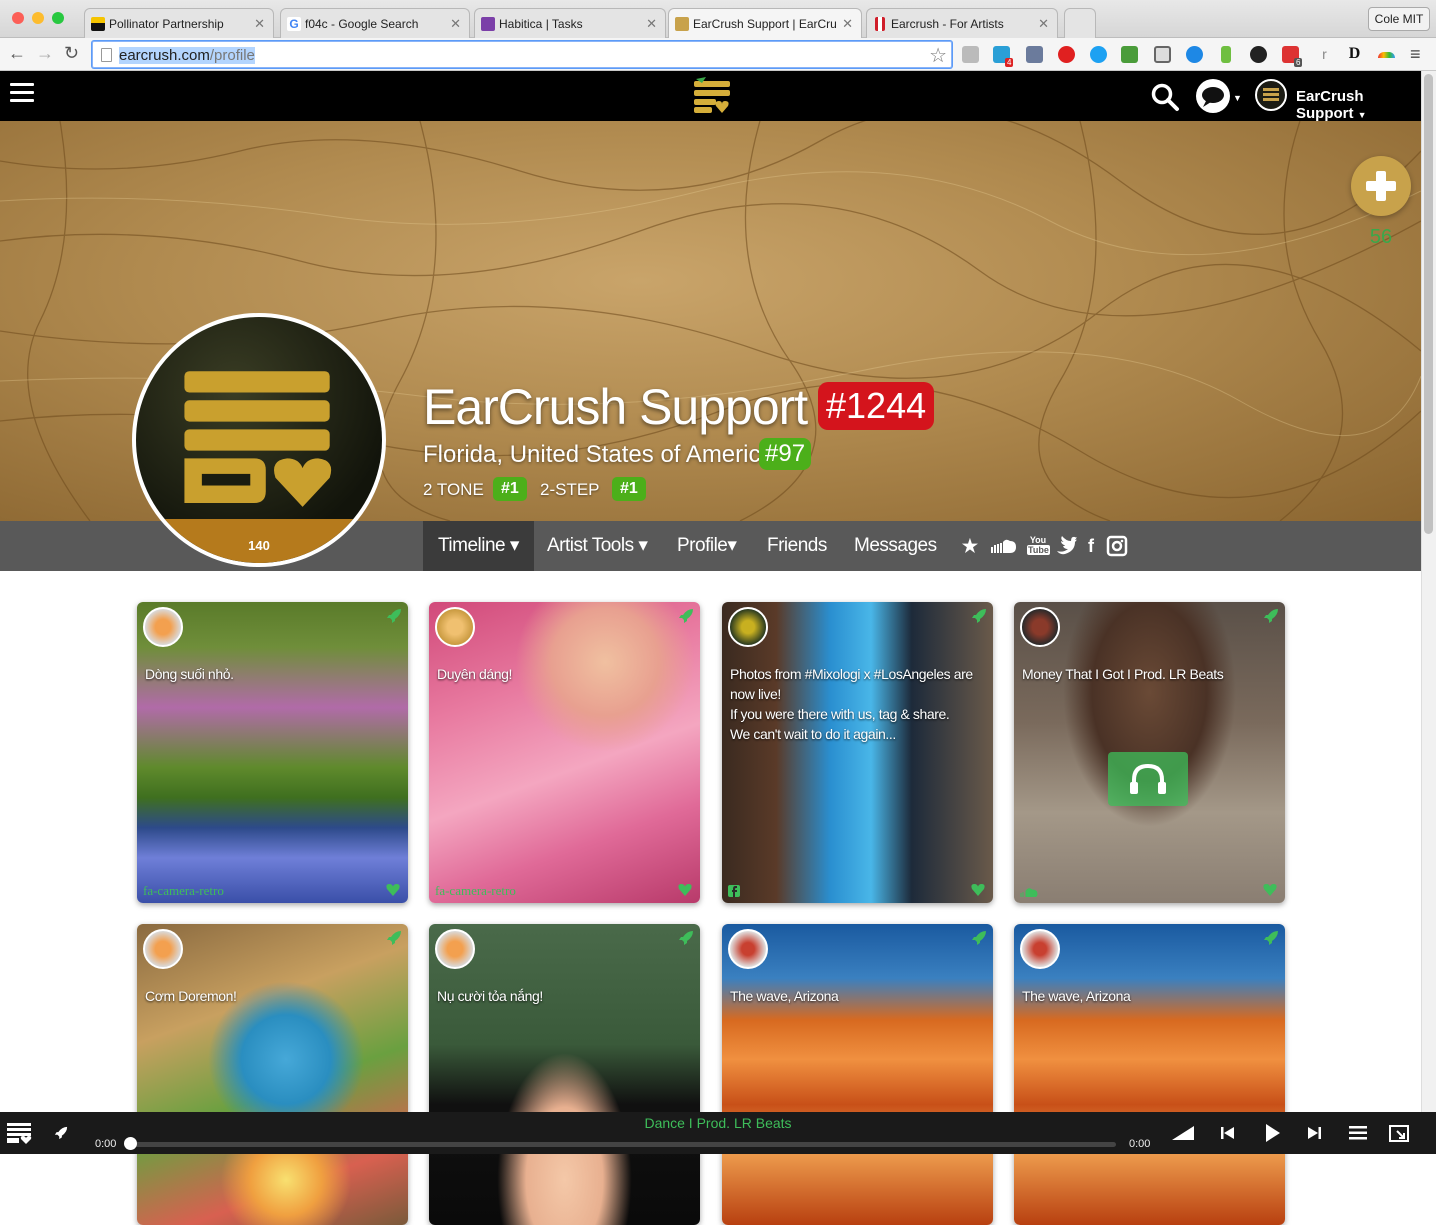 This screenshot has height=1225, width=1436. Describe the element at coordinates (22, 93) in the screenshot. I see `hamburger-menu-icon` at that location.